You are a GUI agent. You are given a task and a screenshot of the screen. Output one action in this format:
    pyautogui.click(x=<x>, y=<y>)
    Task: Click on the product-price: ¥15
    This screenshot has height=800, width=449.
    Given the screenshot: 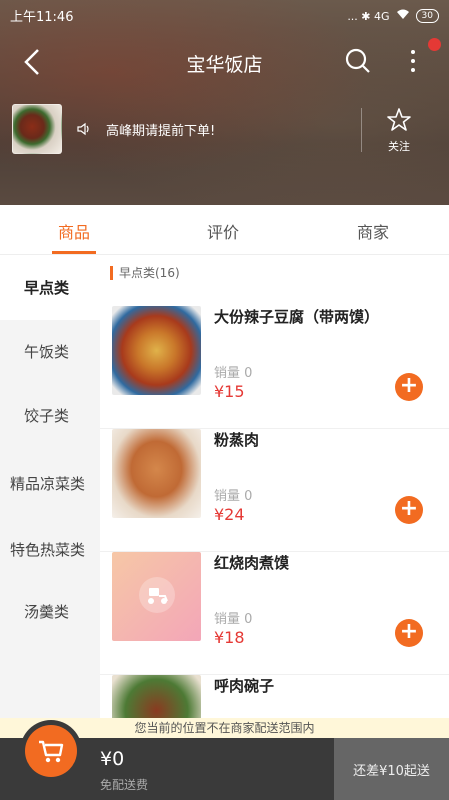 What is the action you would take?
    pyautogui.click(x=229, y=391)
    